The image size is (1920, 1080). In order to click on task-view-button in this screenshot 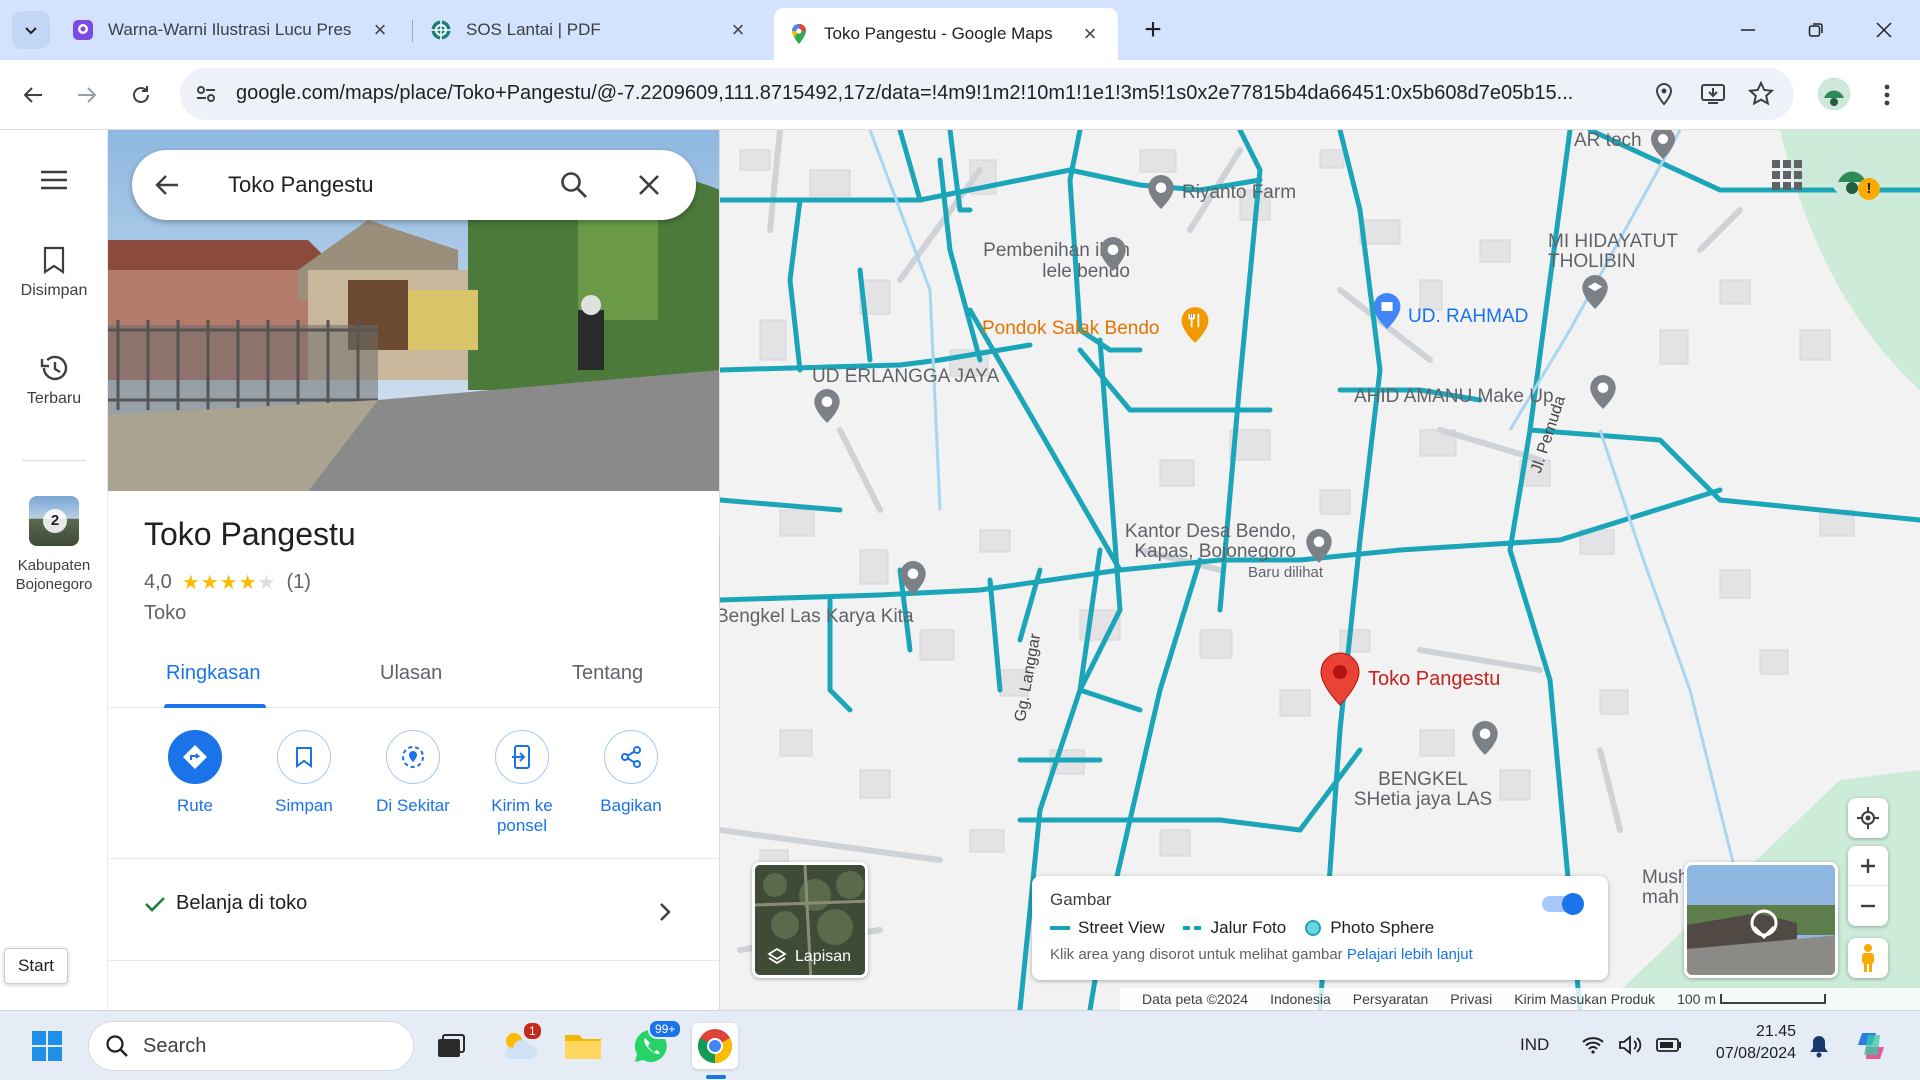, I will do `click(451, 1046)`.